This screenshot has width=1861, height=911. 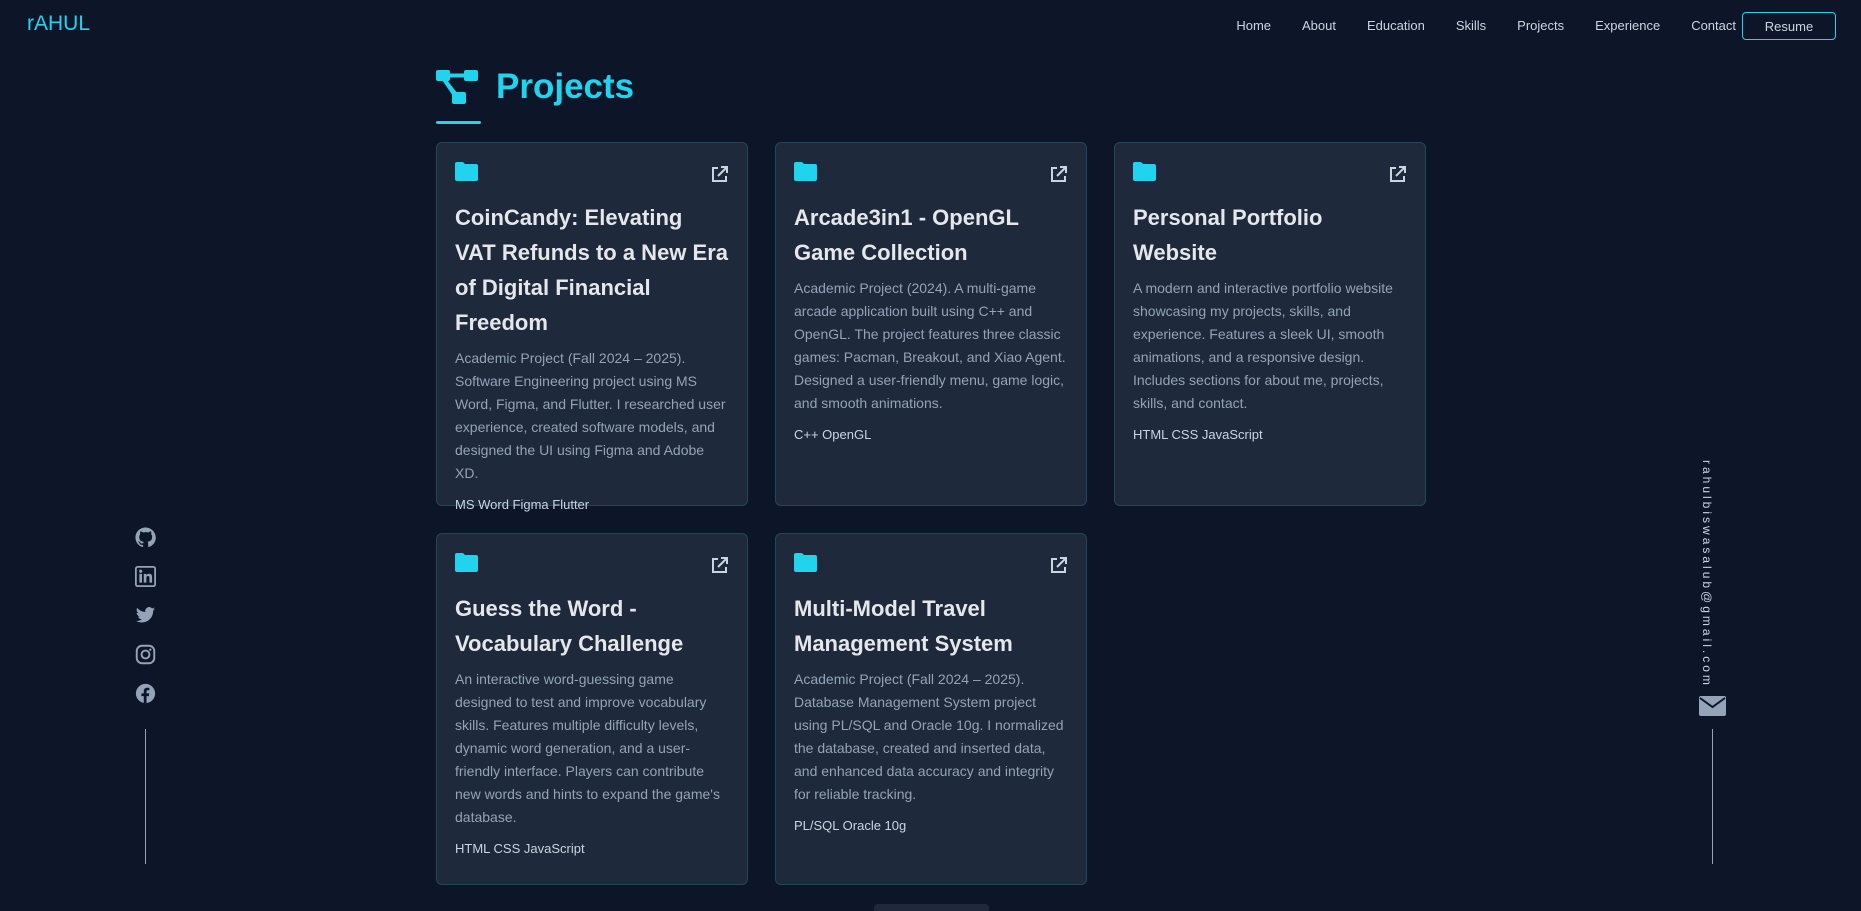 I want to click on project-title: Arcade3in1 - OpenGL Game Collection, so click(x=906, y=235).